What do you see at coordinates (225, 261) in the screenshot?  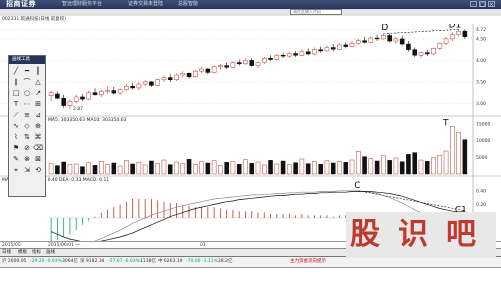 I see `zx-amount: 28.2亿` at bounding box center [225, 261].